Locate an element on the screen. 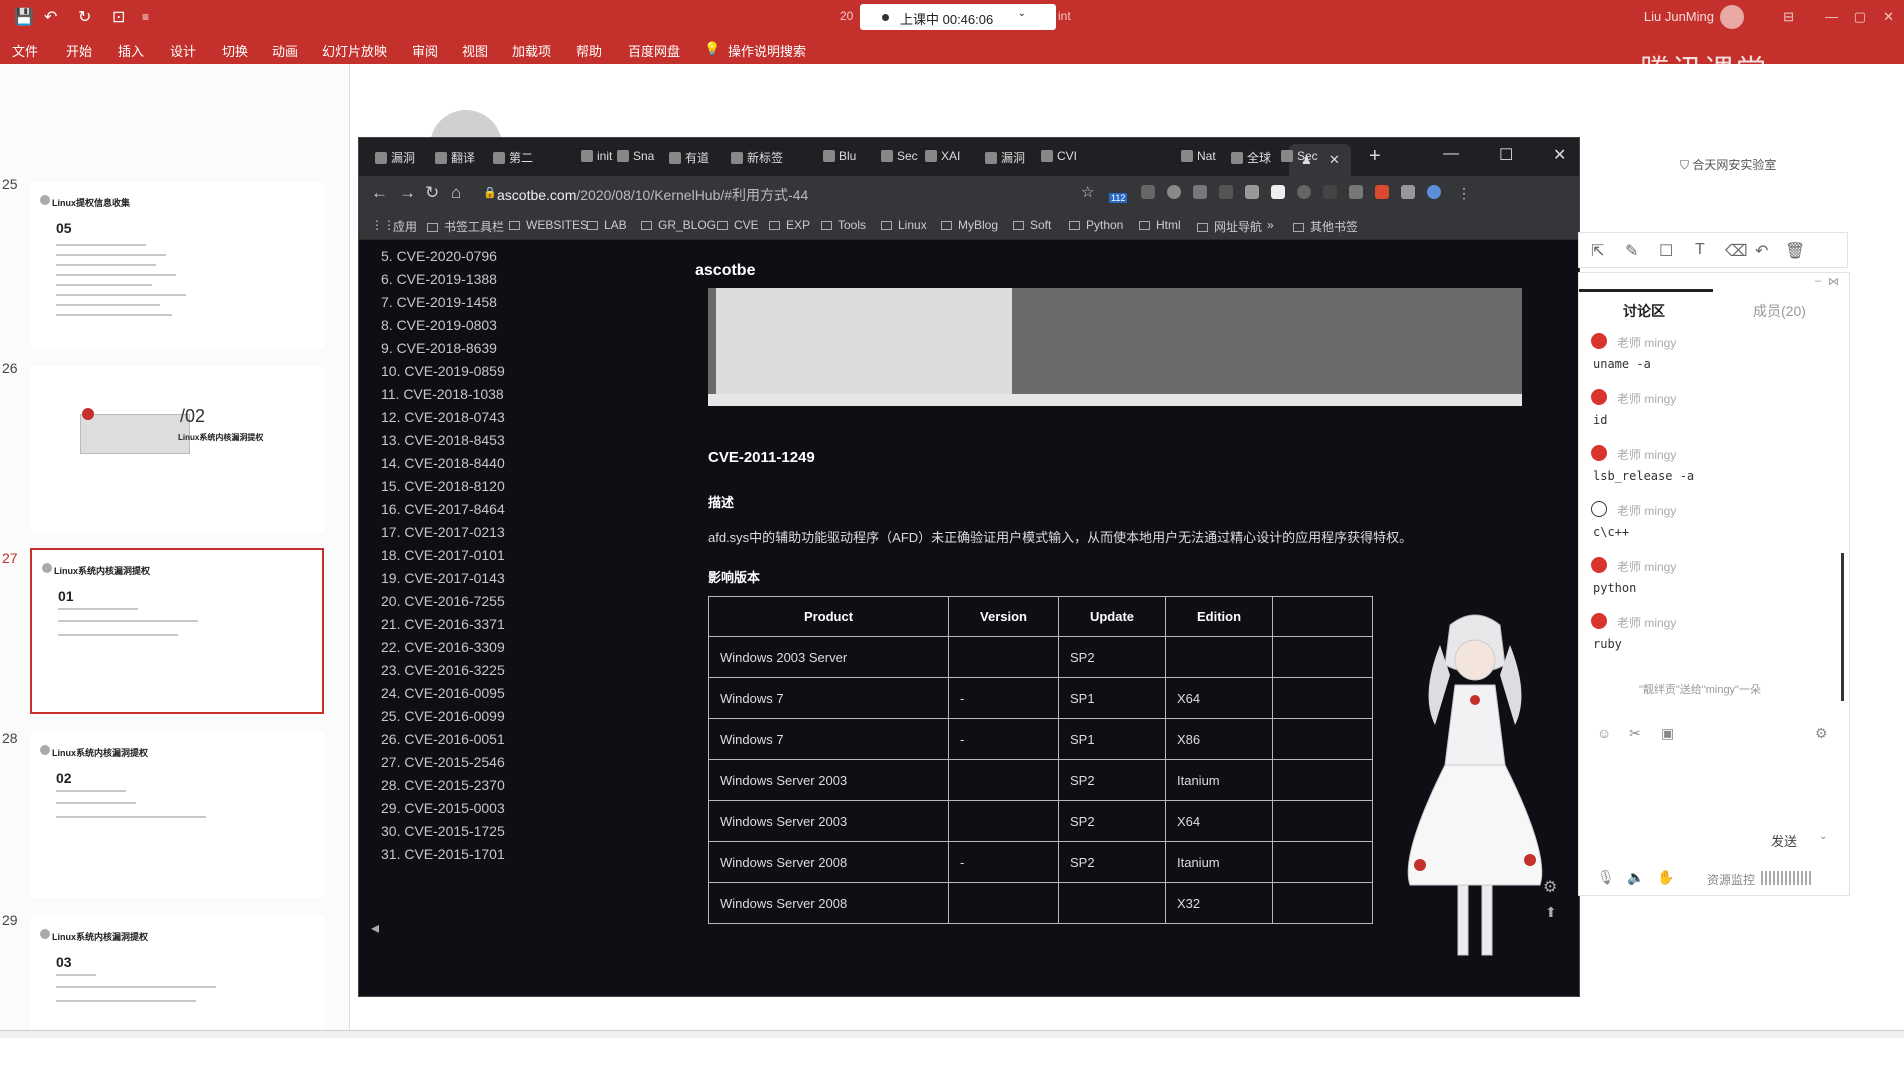 This screenshot has height=1082, width=1904. ribbon-slideshow: 幻灯片放映 is located at coordinates (354, 50).